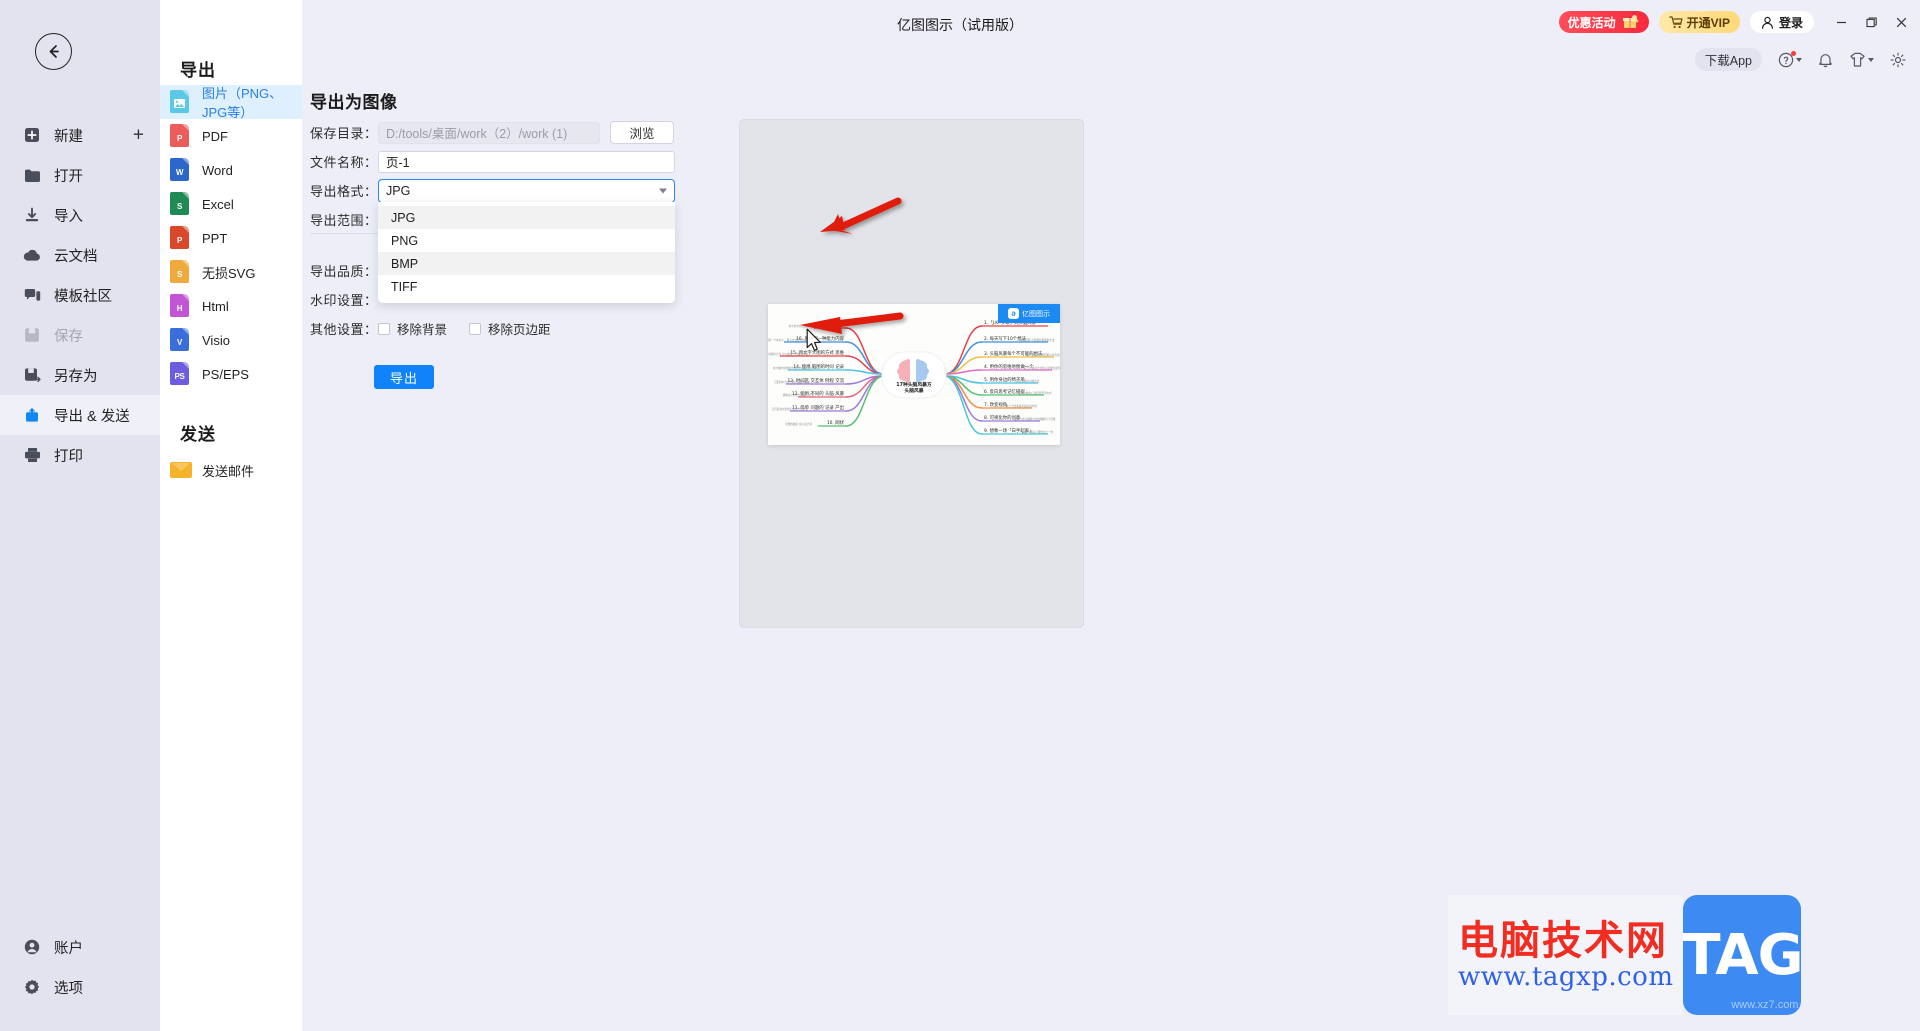  What do you see at coordinates (231, 136) in the screenshot?
I see `format-item-pdf: P PDF` at bounding box center [231, 136].